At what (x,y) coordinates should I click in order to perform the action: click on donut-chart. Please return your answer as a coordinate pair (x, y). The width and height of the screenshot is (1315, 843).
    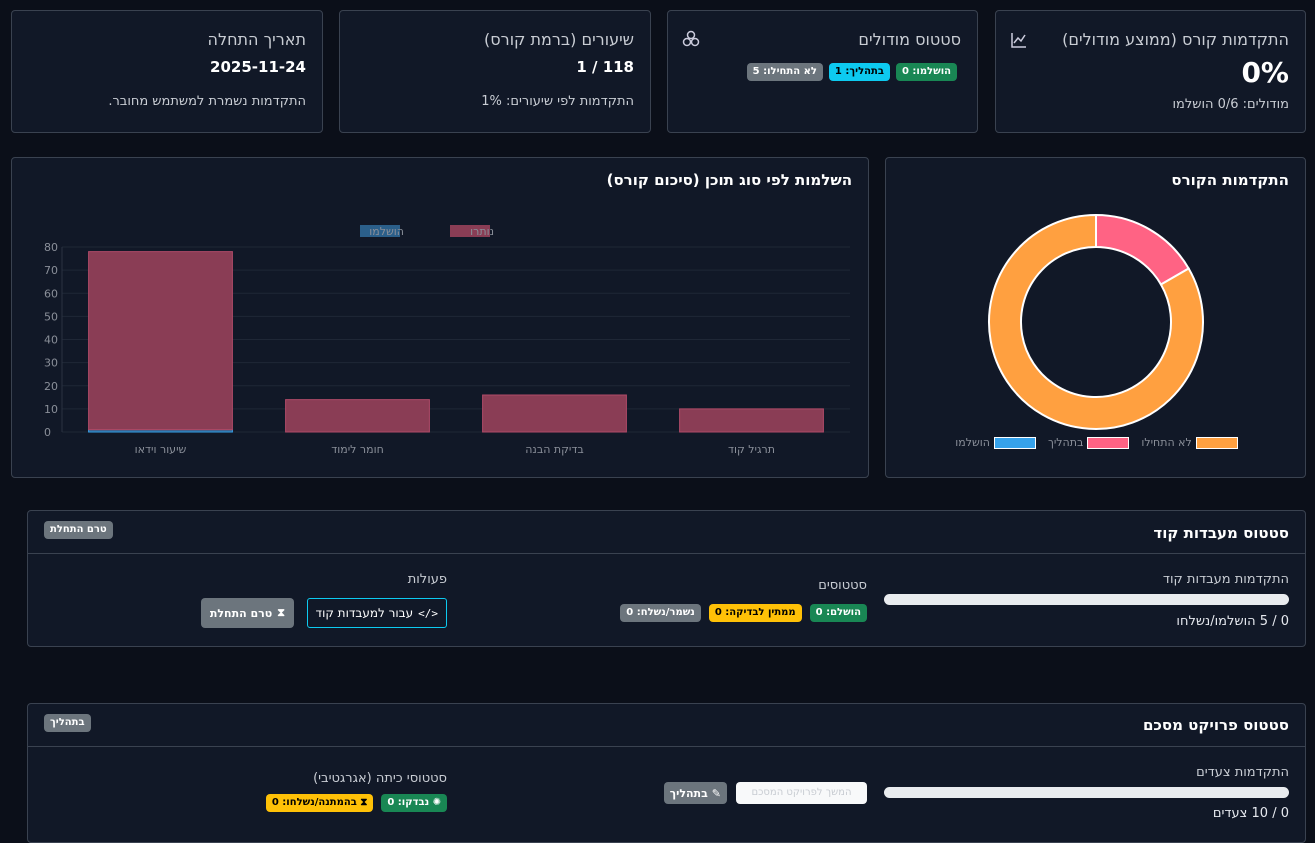
    Looking at the image, I should click on (1096, 321).